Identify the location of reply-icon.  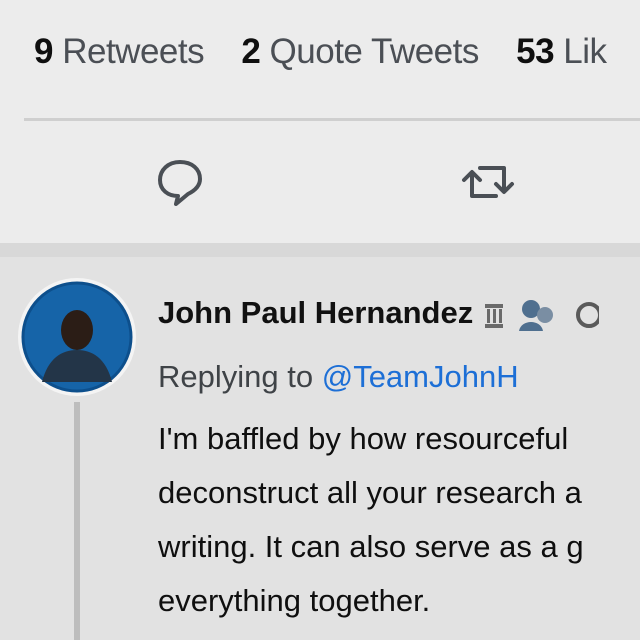
(180, 182).